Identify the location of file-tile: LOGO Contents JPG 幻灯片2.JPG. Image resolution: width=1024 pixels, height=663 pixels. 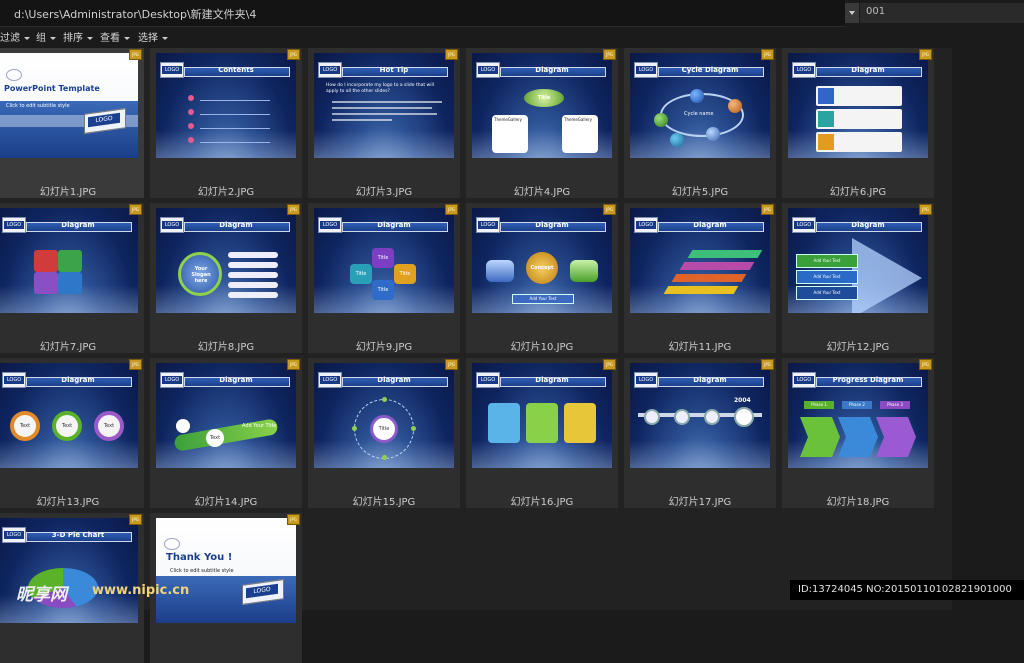
(226, 123).